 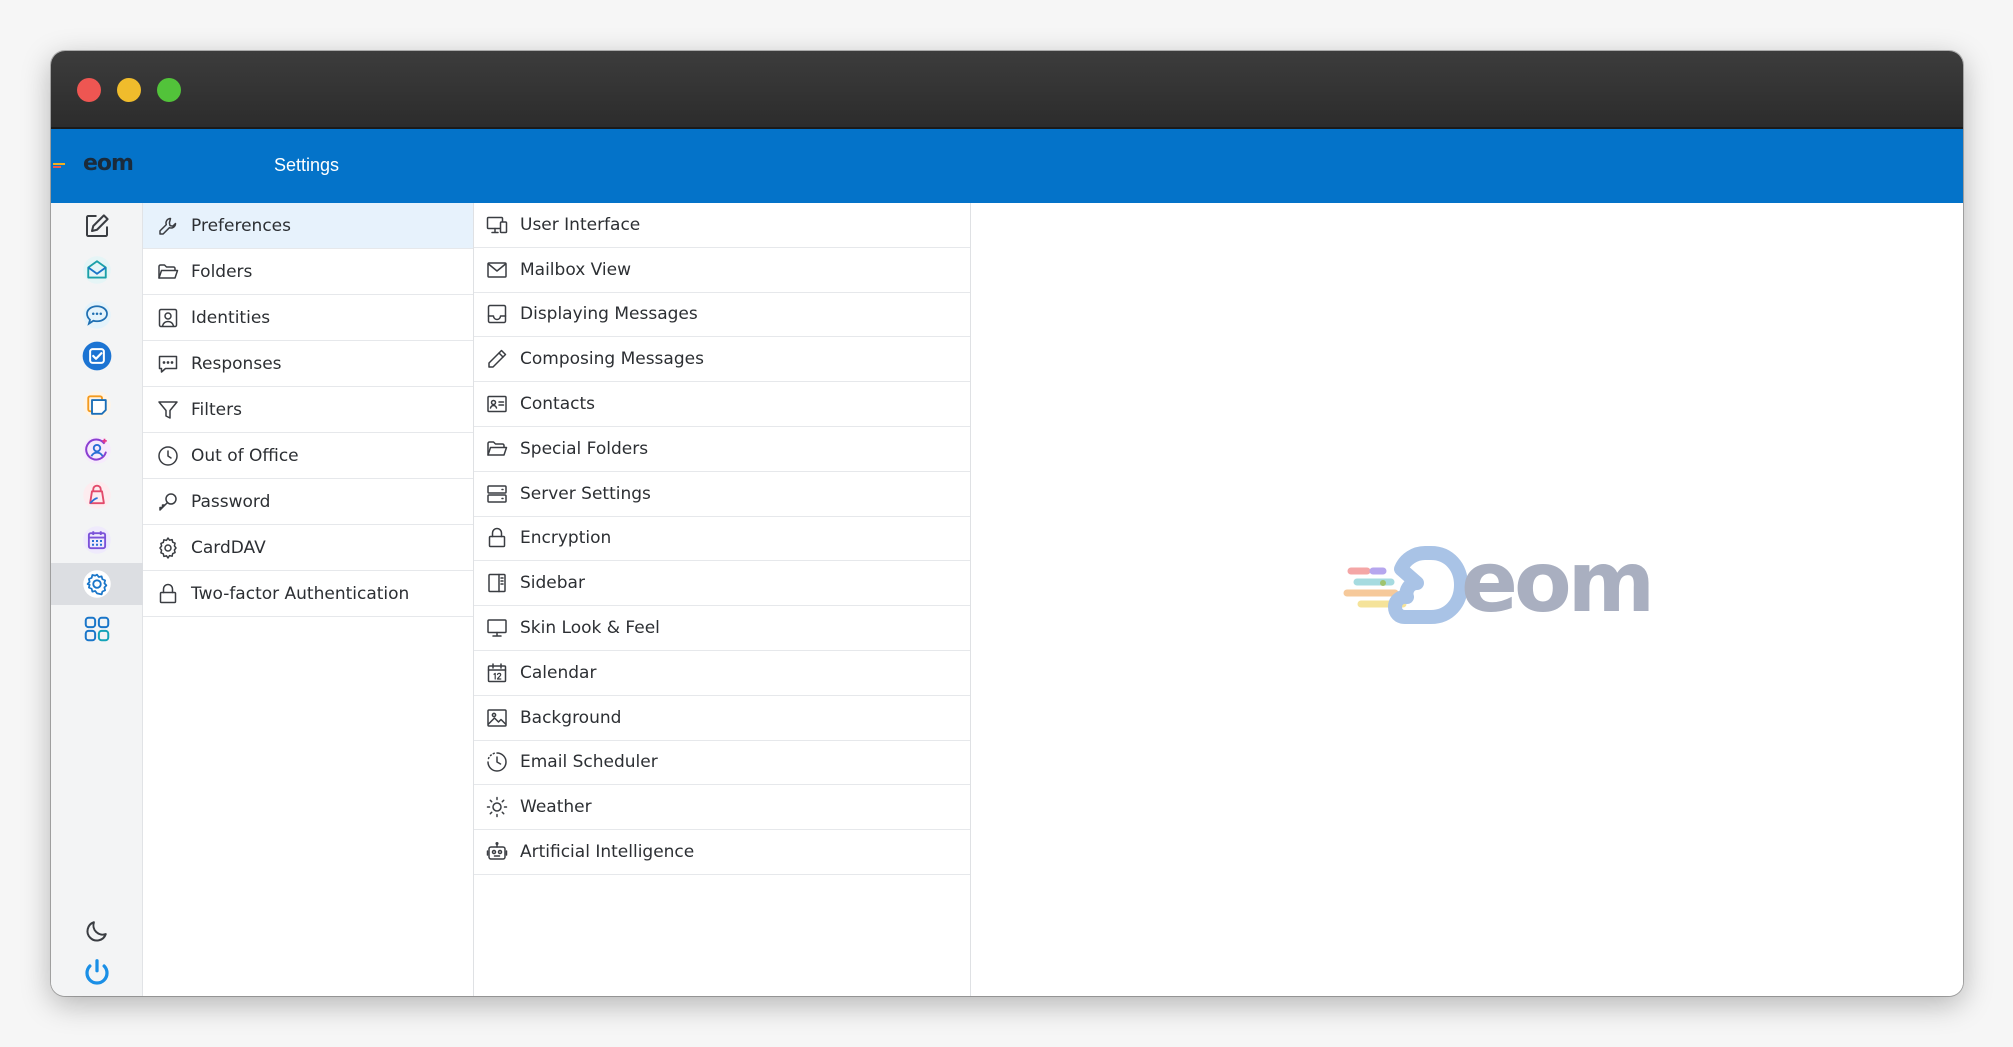 What do you see at coordinates (231, 501) in the screenshot?
I see `section-label: Password` at bounding box center [231, 501].